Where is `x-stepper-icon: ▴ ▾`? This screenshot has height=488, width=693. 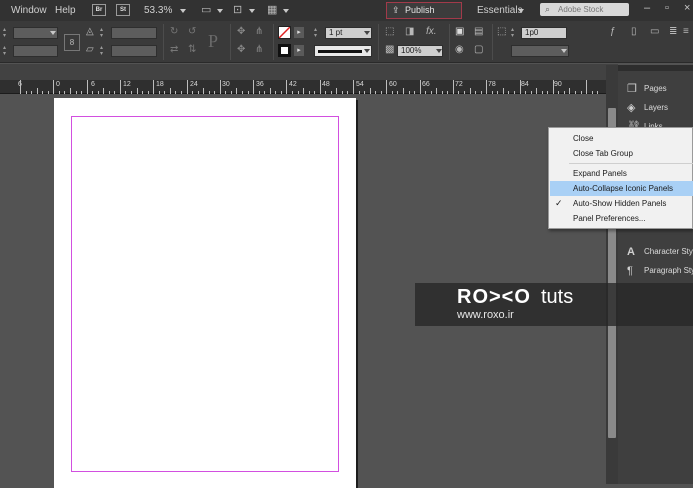
x-stepper-icon: ▴ ▾ is located at coordinates (6, 33).